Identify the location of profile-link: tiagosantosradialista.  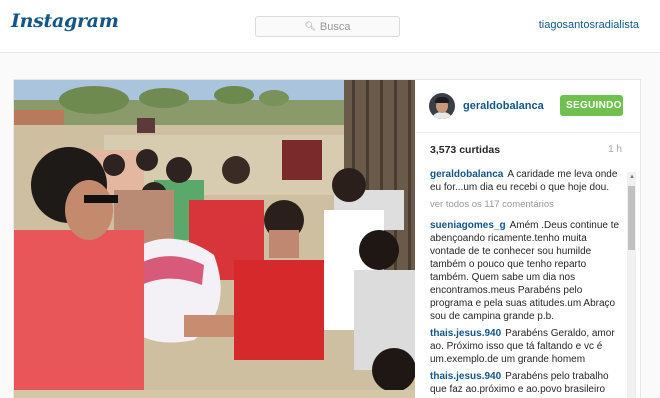
(589, 25).